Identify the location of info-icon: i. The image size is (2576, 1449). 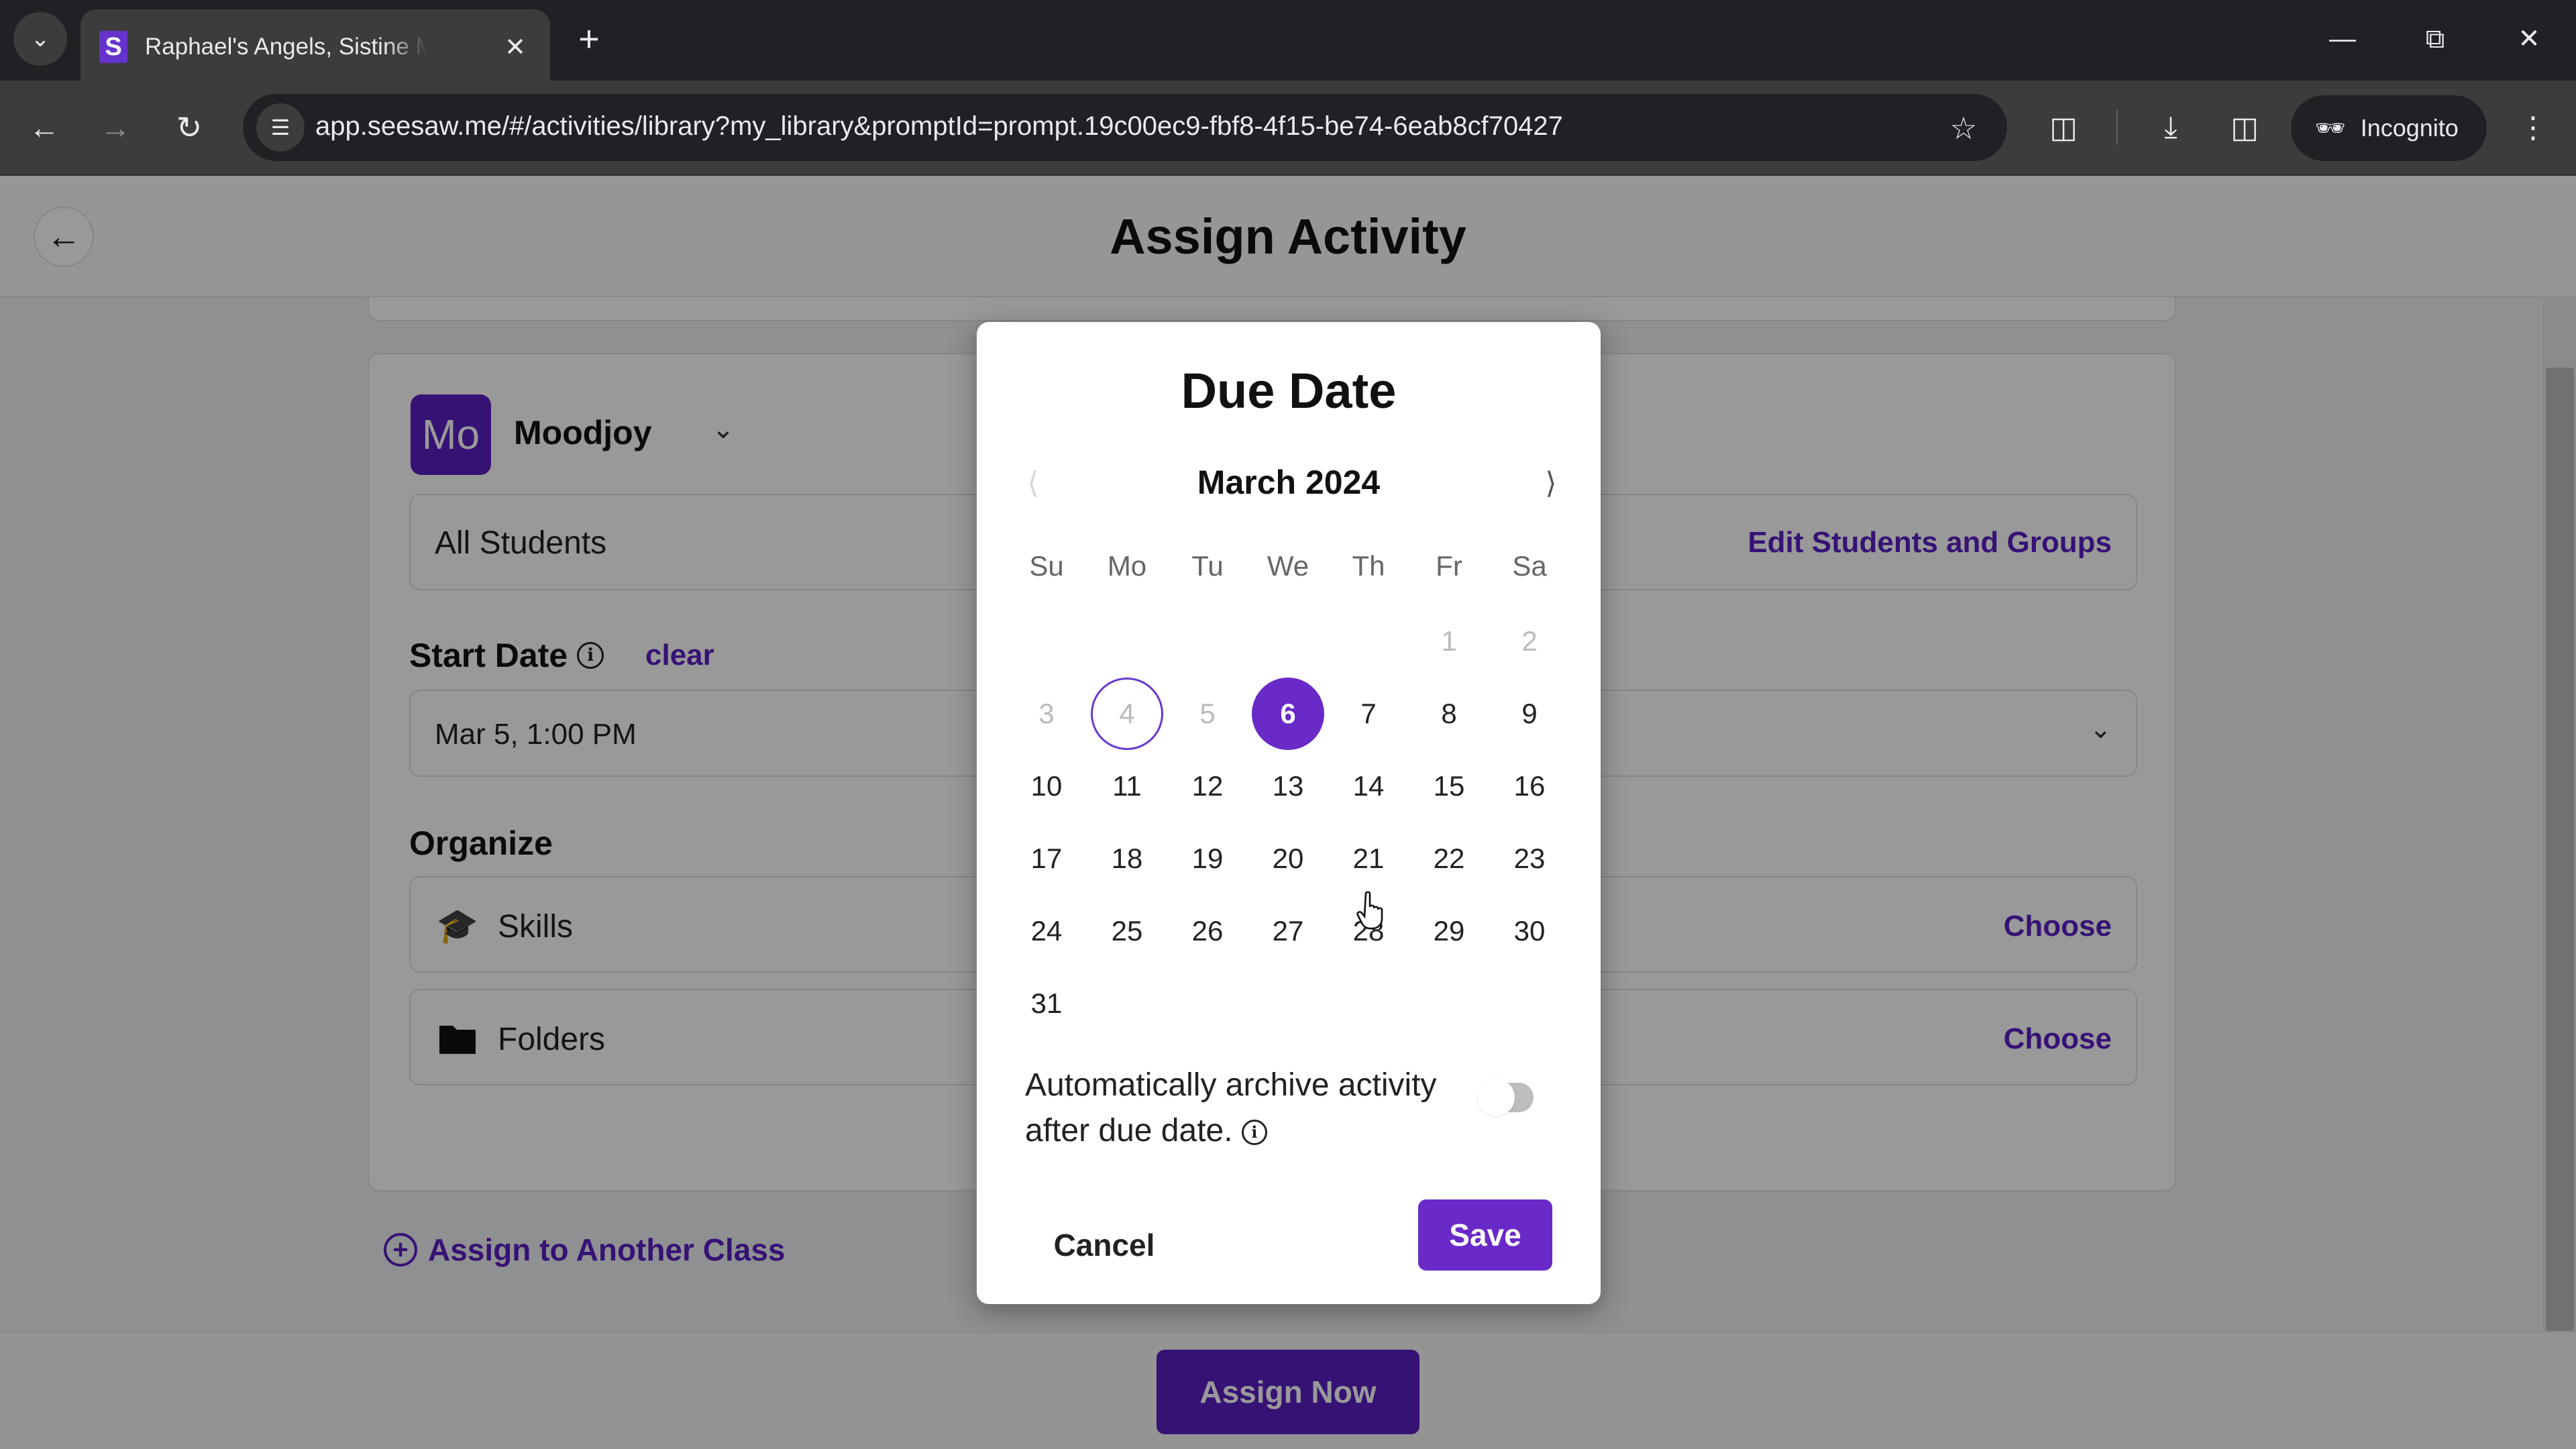
(1254, 1133).